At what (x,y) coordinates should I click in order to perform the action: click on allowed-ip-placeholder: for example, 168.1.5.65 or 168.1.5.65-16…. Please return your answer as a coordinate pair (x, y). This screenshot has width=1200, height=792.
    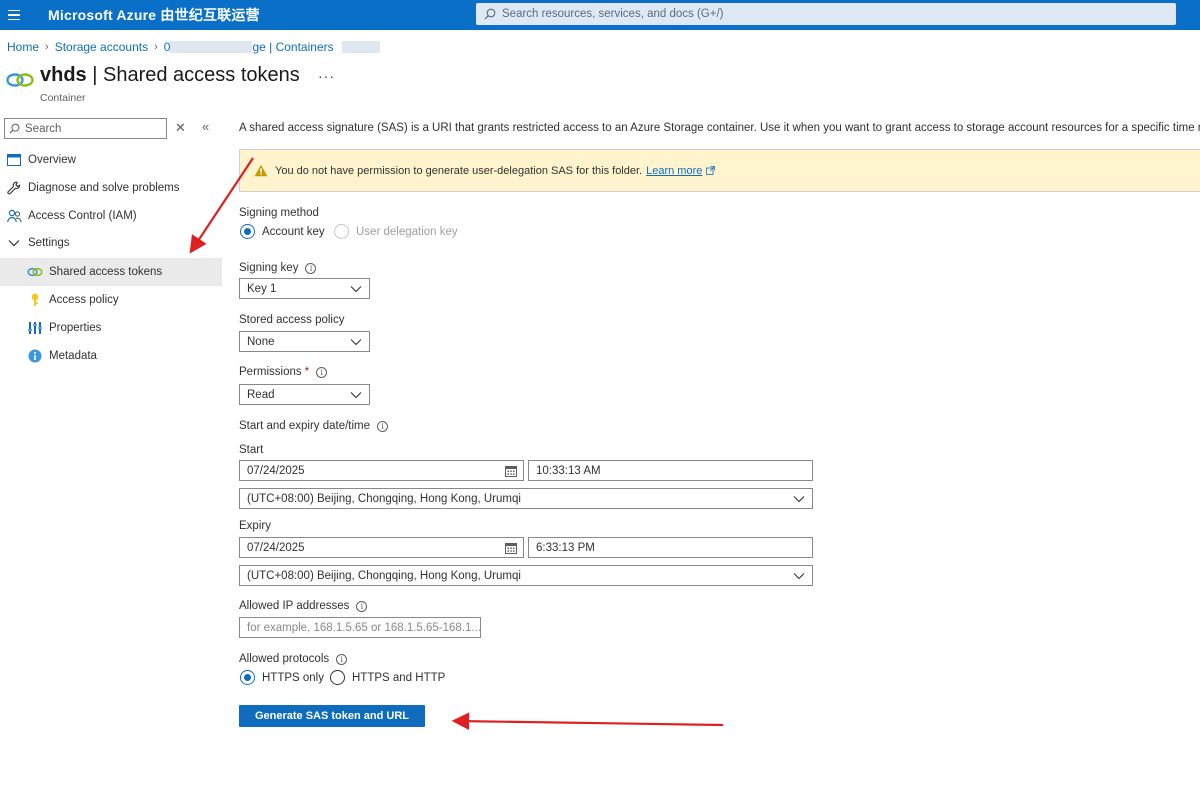
    Looking at the image, I should click on (364, 627).